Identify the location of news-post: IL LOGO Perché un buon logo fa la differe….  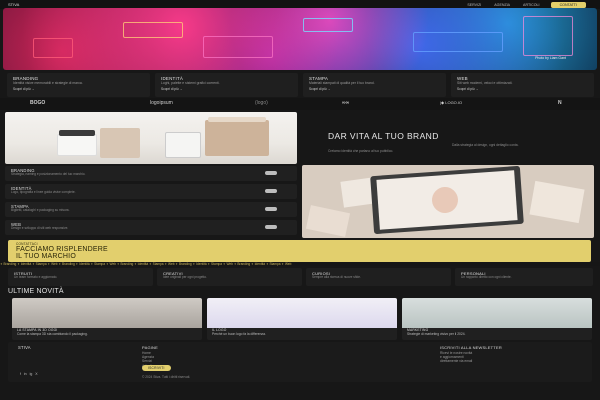
(302, 319).